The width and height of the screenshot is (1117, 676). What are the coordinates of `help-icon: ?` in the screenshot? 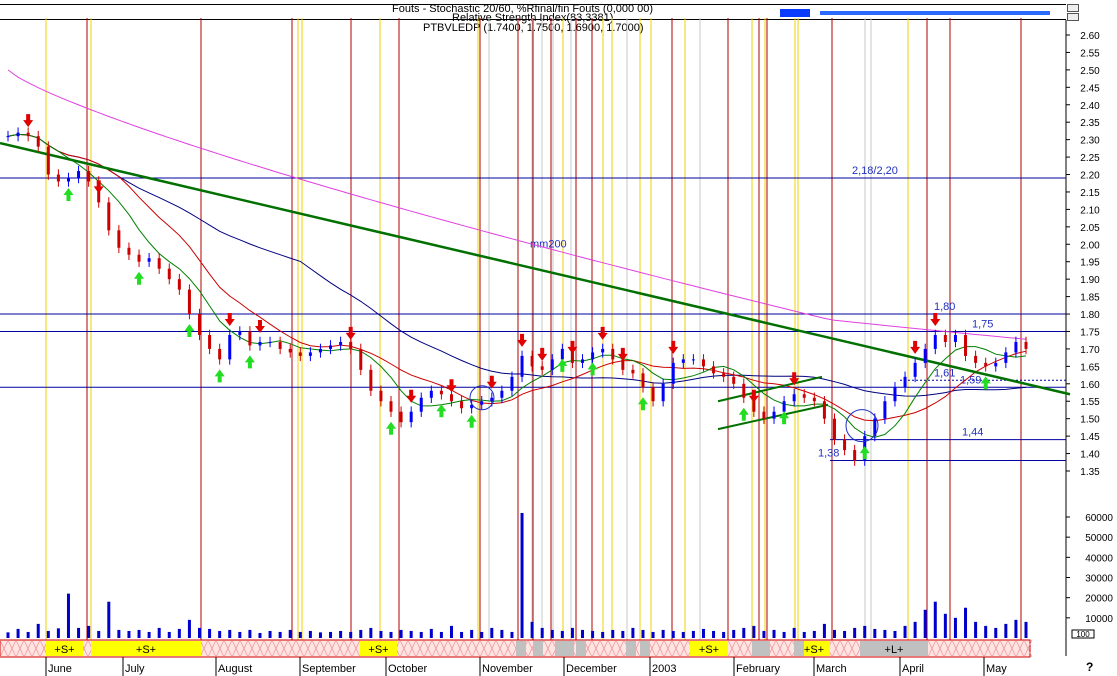 It's located at (1089, 667).